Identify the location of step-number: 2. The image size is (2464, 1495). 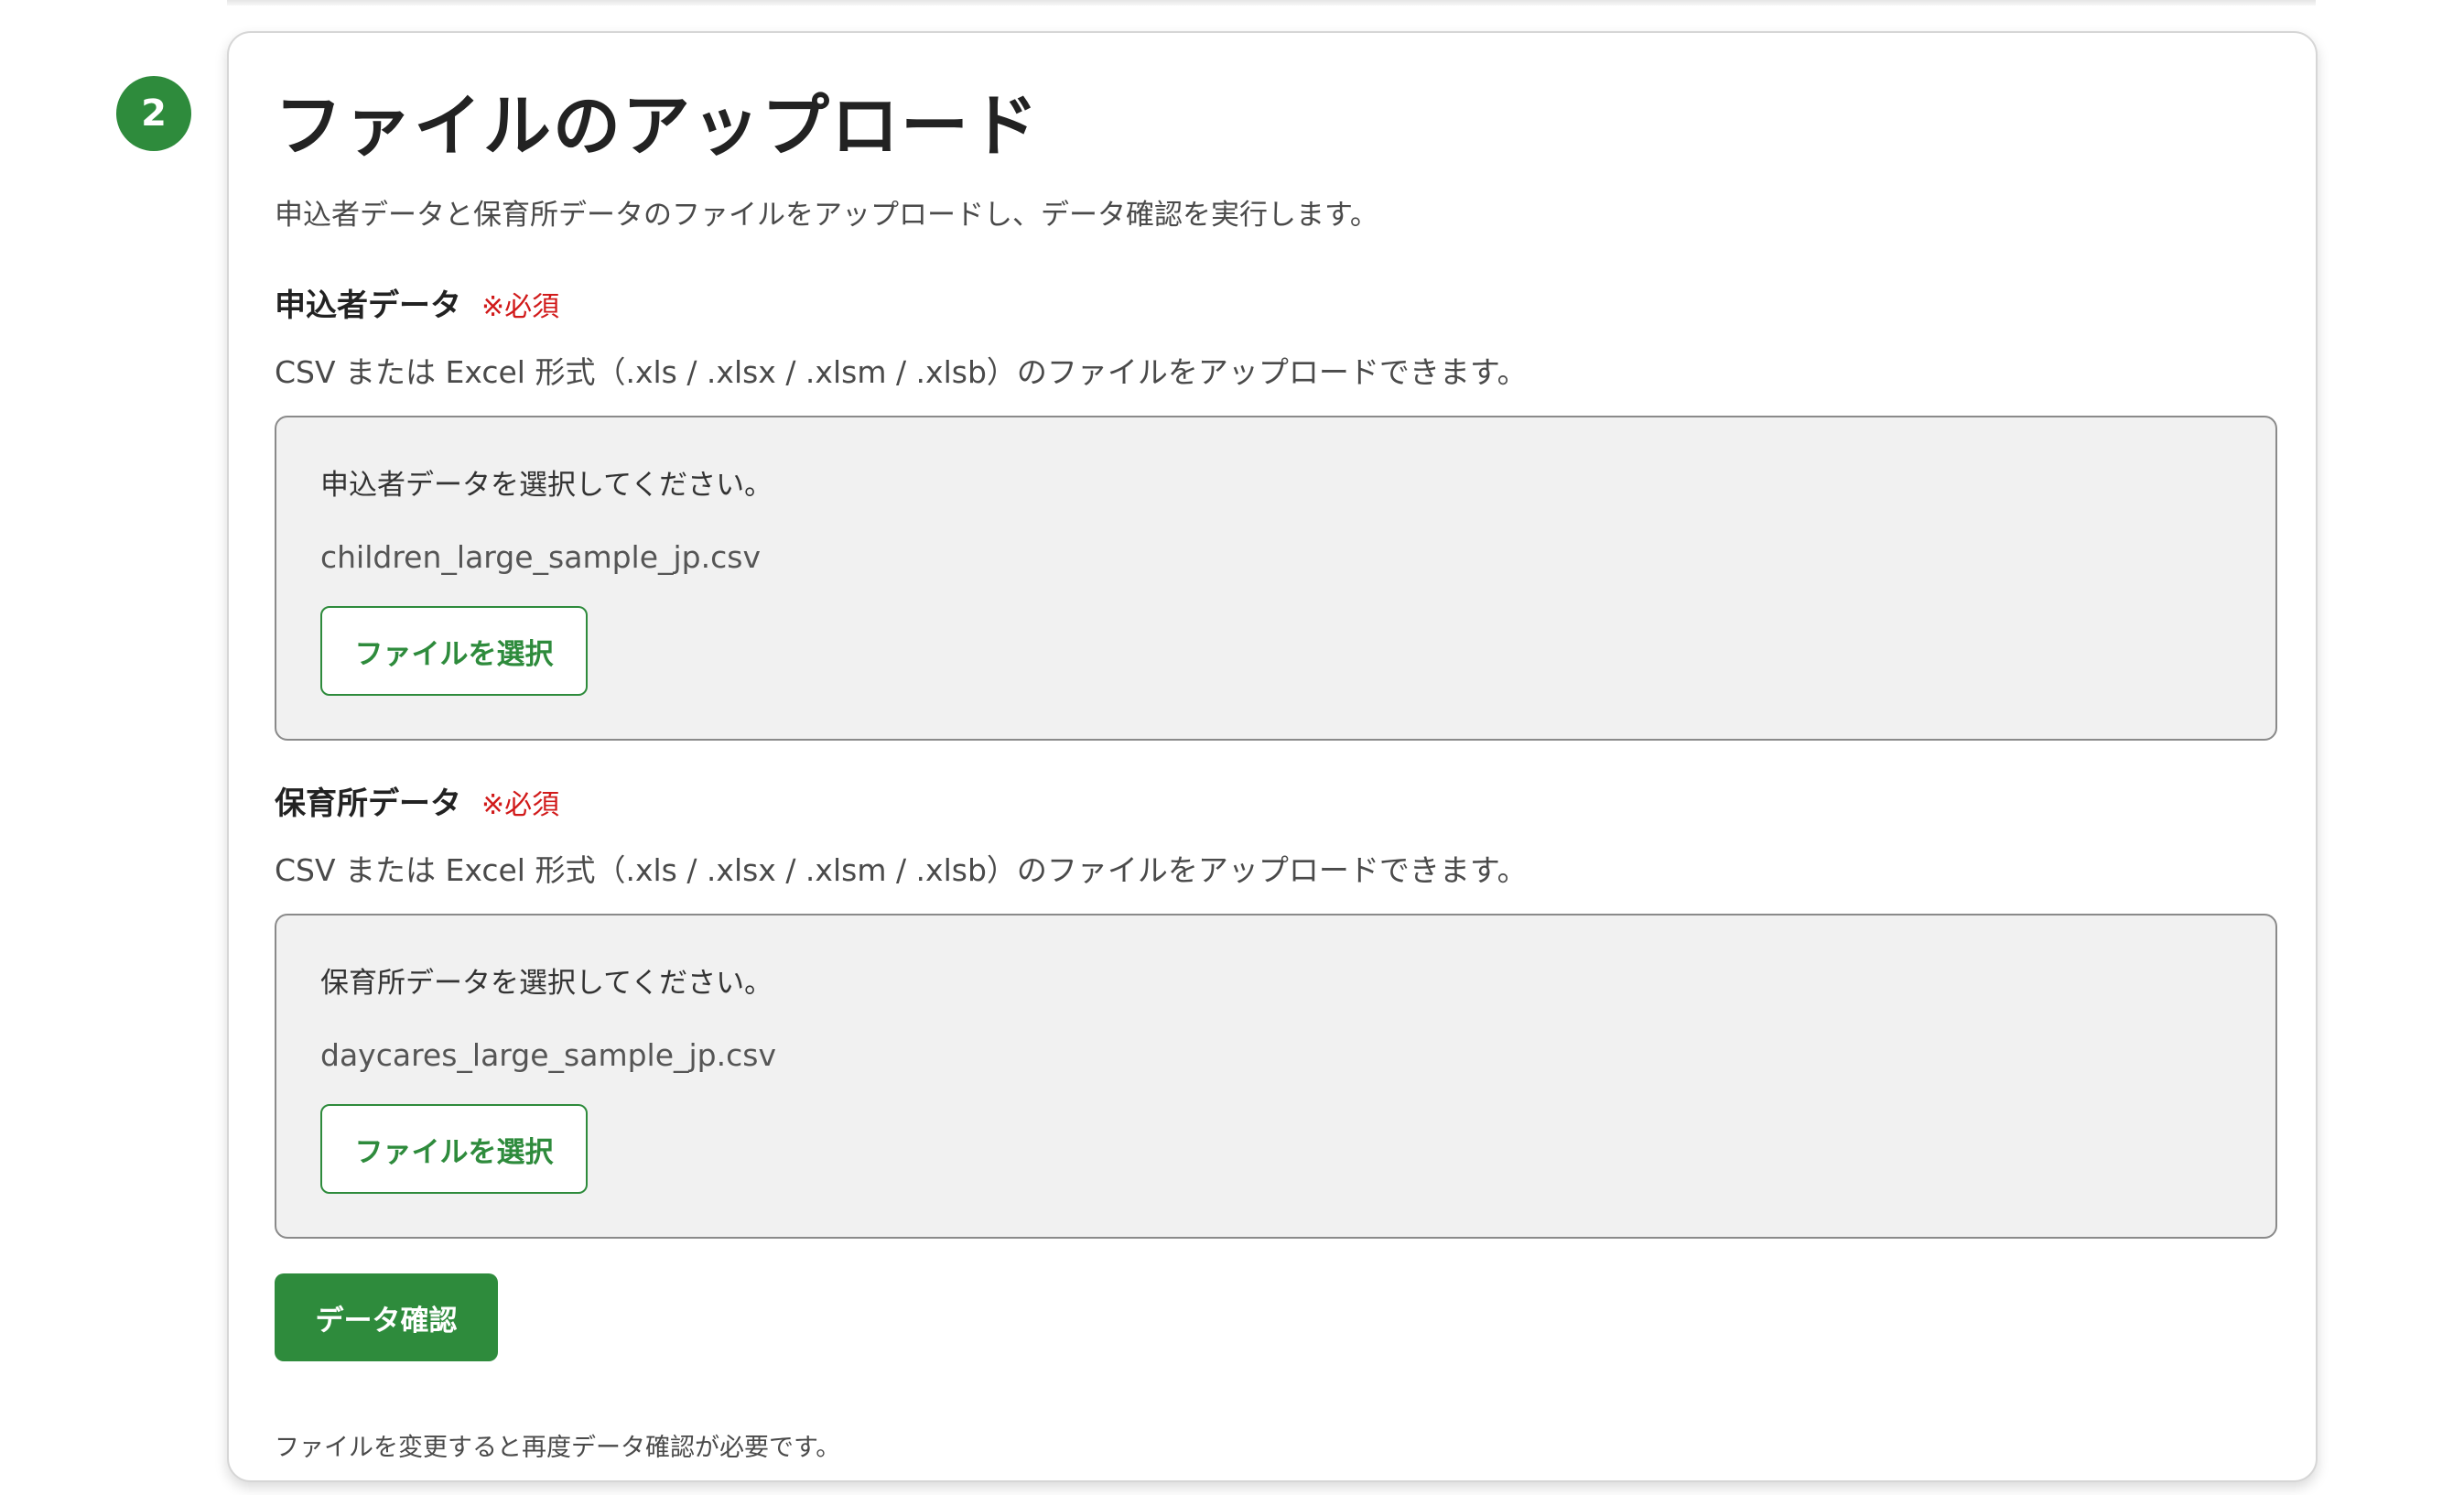
(154, 113).